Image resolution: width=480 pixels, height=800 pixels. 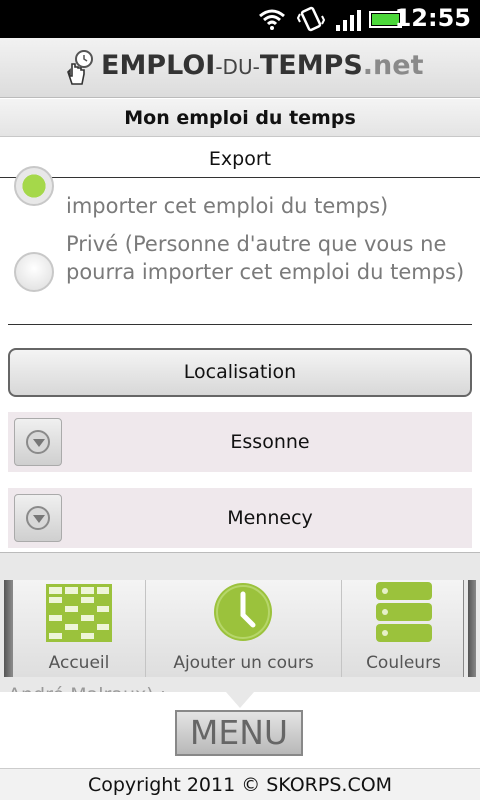 I want to click on menu-edge-right, so click(x=472, y=628).